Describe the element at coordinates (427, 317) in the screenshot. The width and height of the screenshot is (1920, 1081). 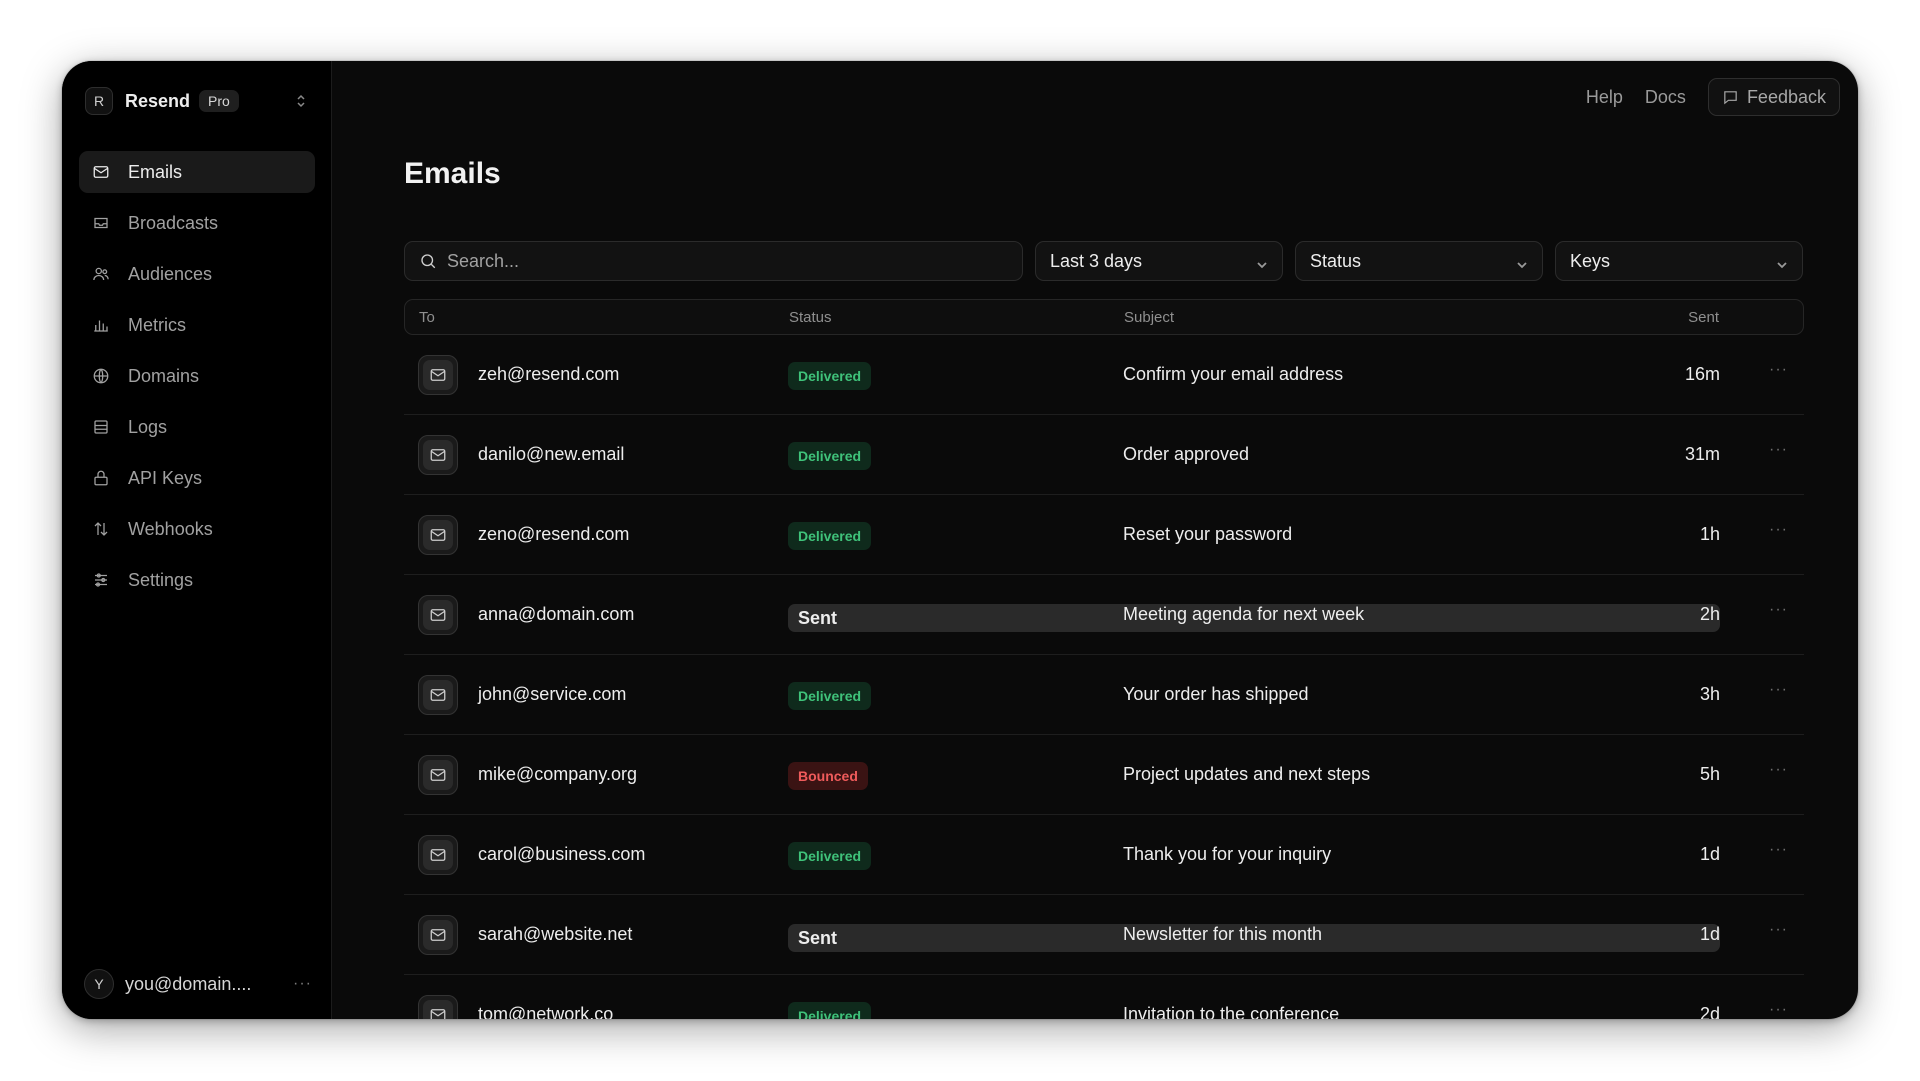
I see `column-header-to: To` at that location.